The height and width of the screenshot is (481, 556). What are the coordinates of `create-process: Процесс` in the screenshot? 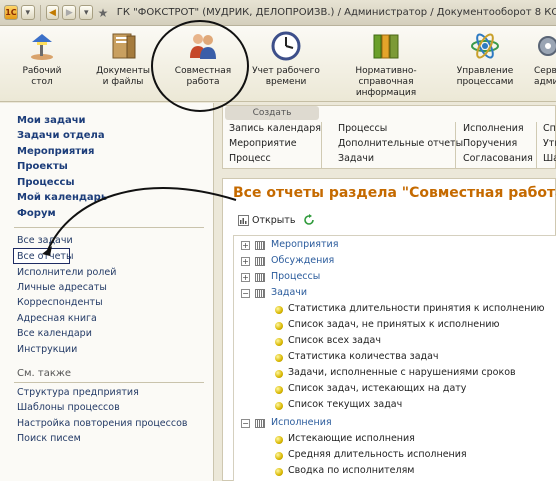 It's located at (250, 158).